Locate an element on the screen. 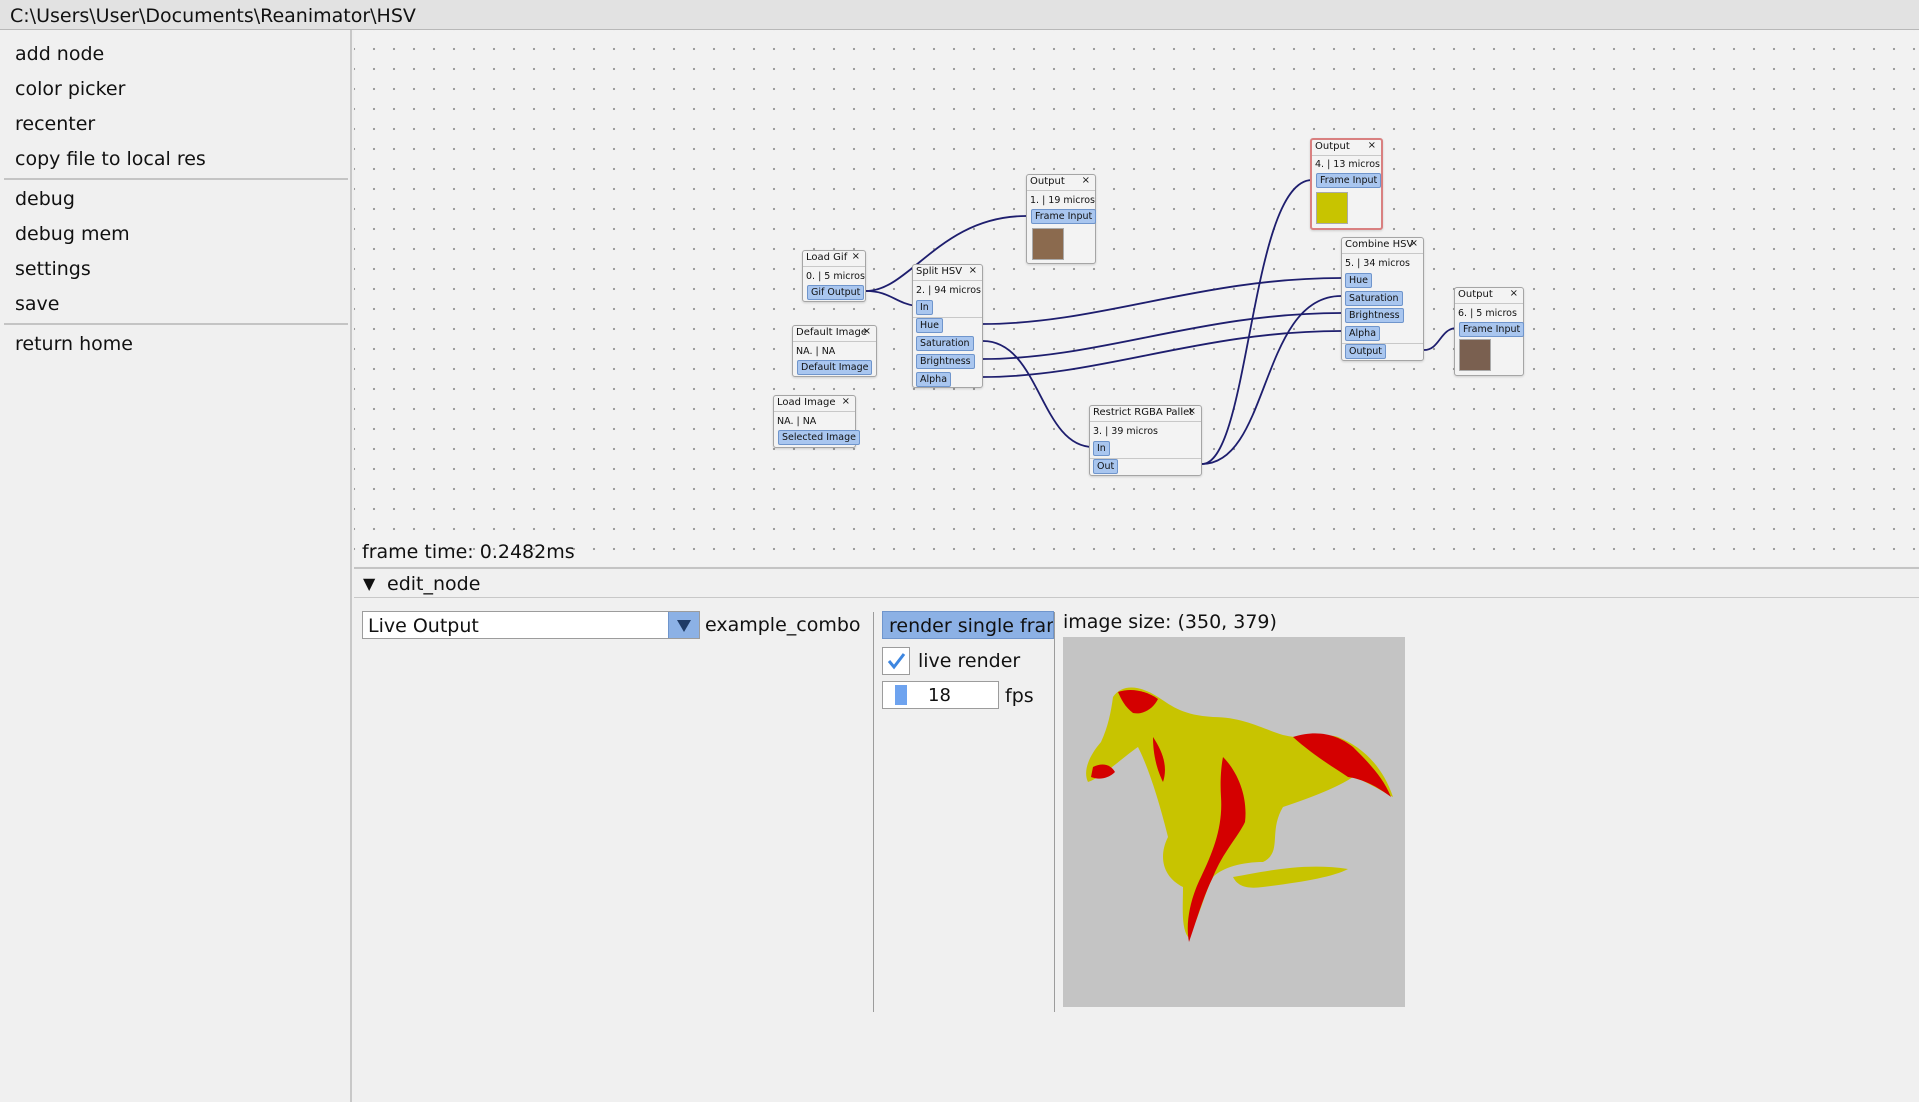  node-header: Load Gif × is located at coordinates (834, 259).